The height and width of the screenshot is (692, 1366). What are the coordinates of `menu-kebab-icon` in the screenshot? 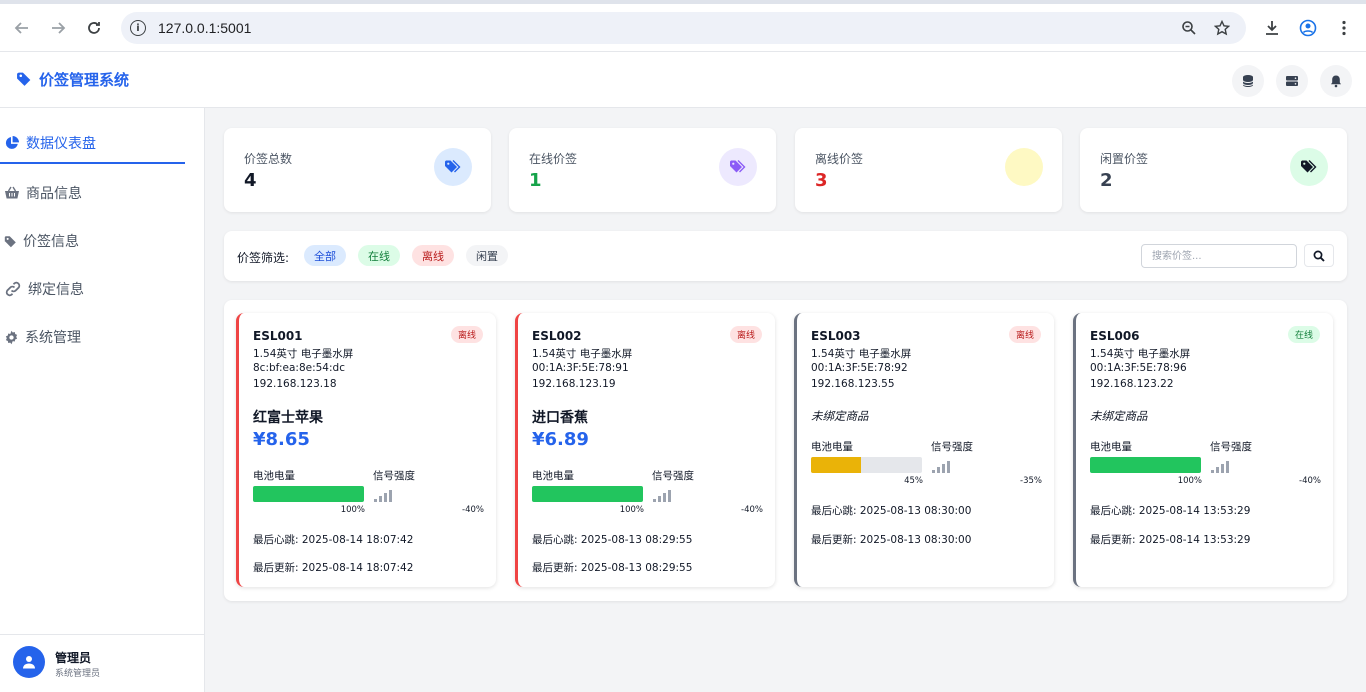 It's located at (1344, 28).